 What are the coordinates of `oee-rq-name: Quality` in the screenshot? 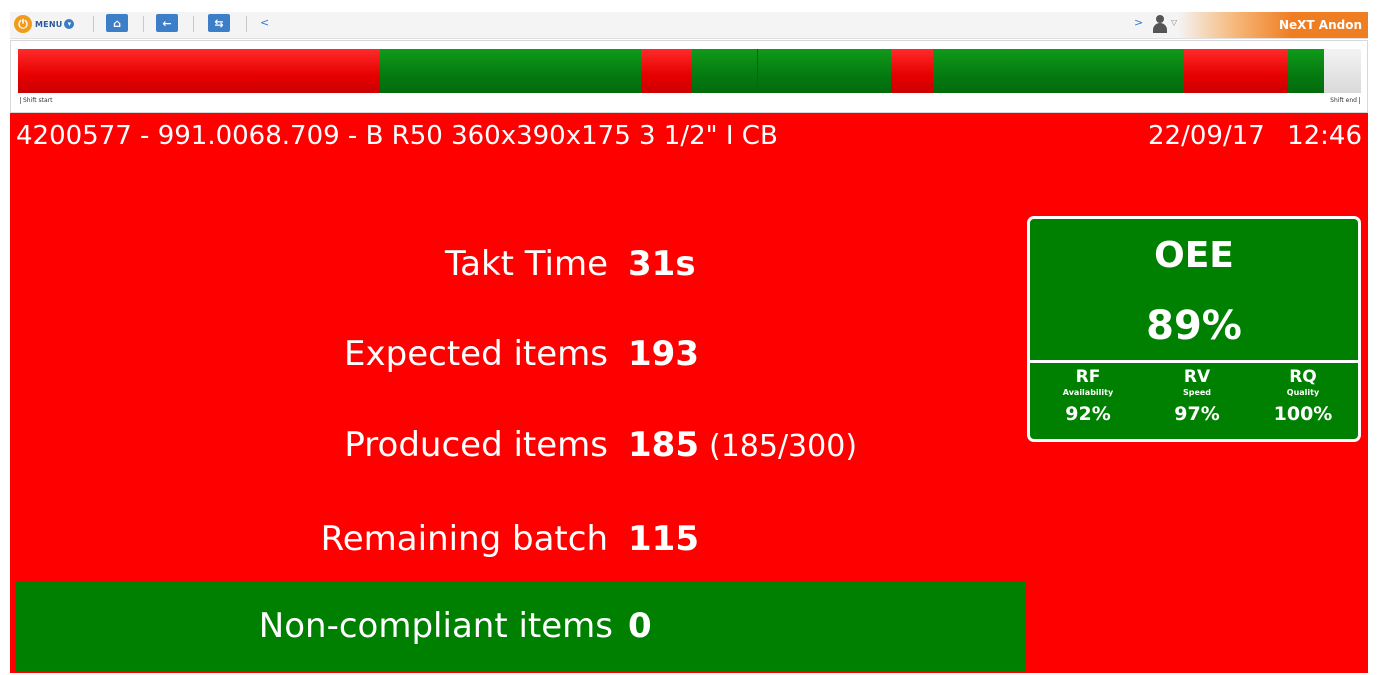 It's located at (1303, 392).